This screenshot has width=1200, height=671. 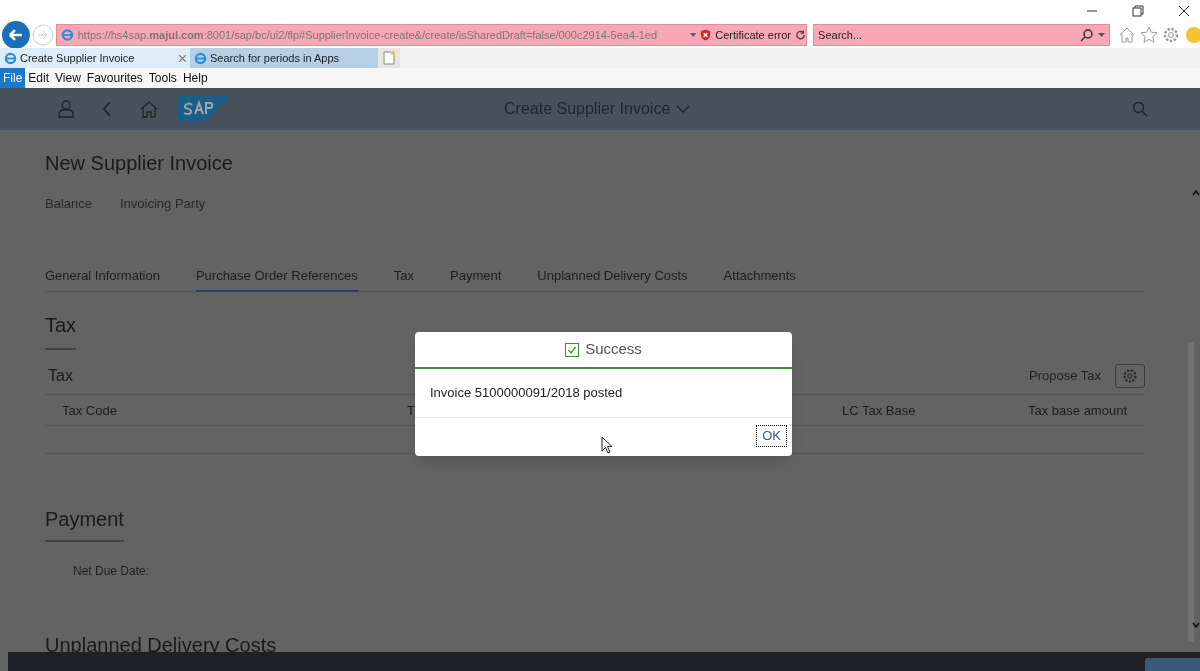 What do you see at coordinates (753, 35) in the screenshot?
I see `certificate-error-text: Certificate error` at bounding box center [753, 35].